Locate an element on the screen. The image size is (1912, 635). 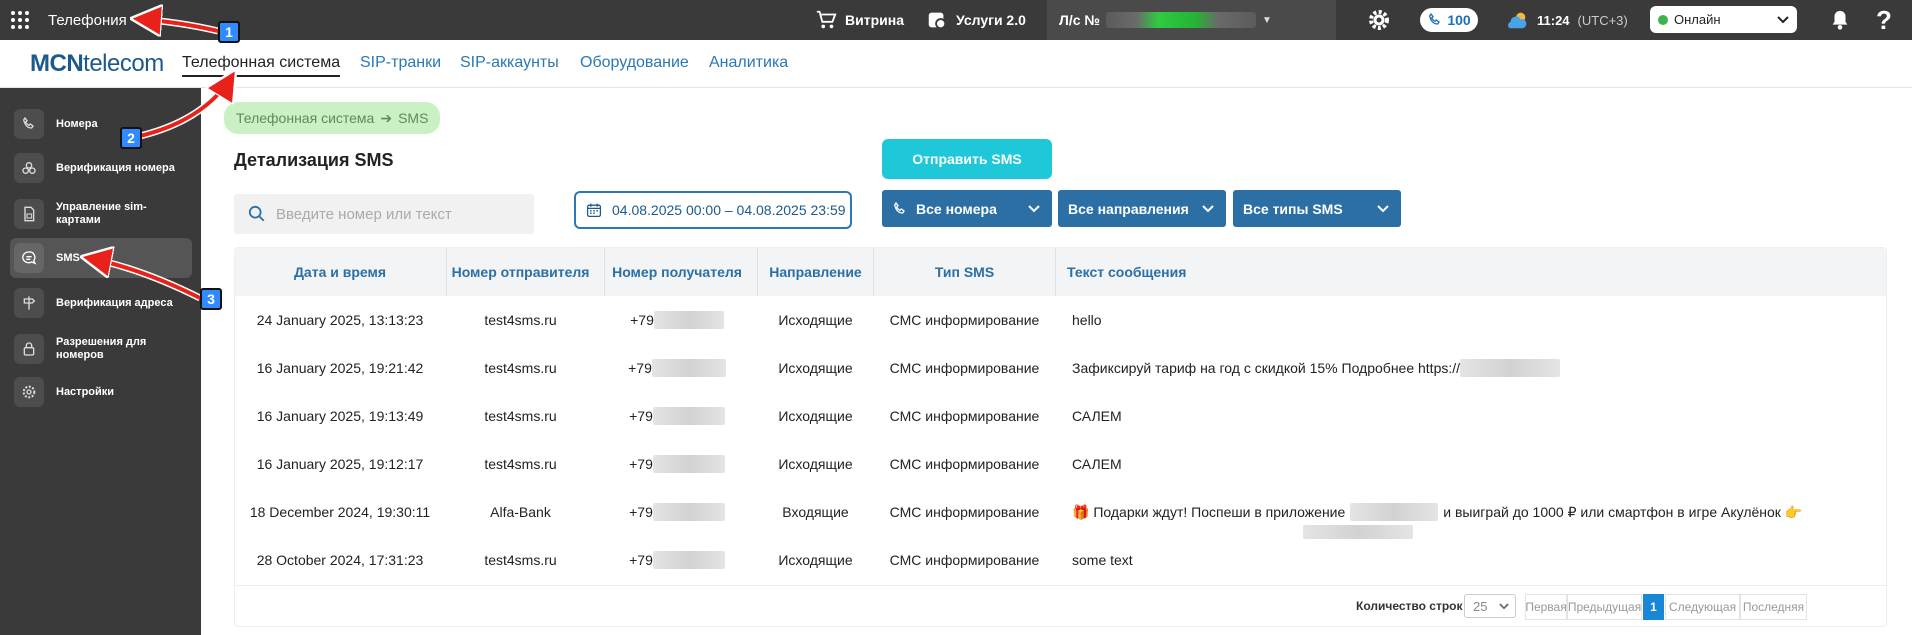
numbers-filter: Все номера is located at coordinates (967, 208).